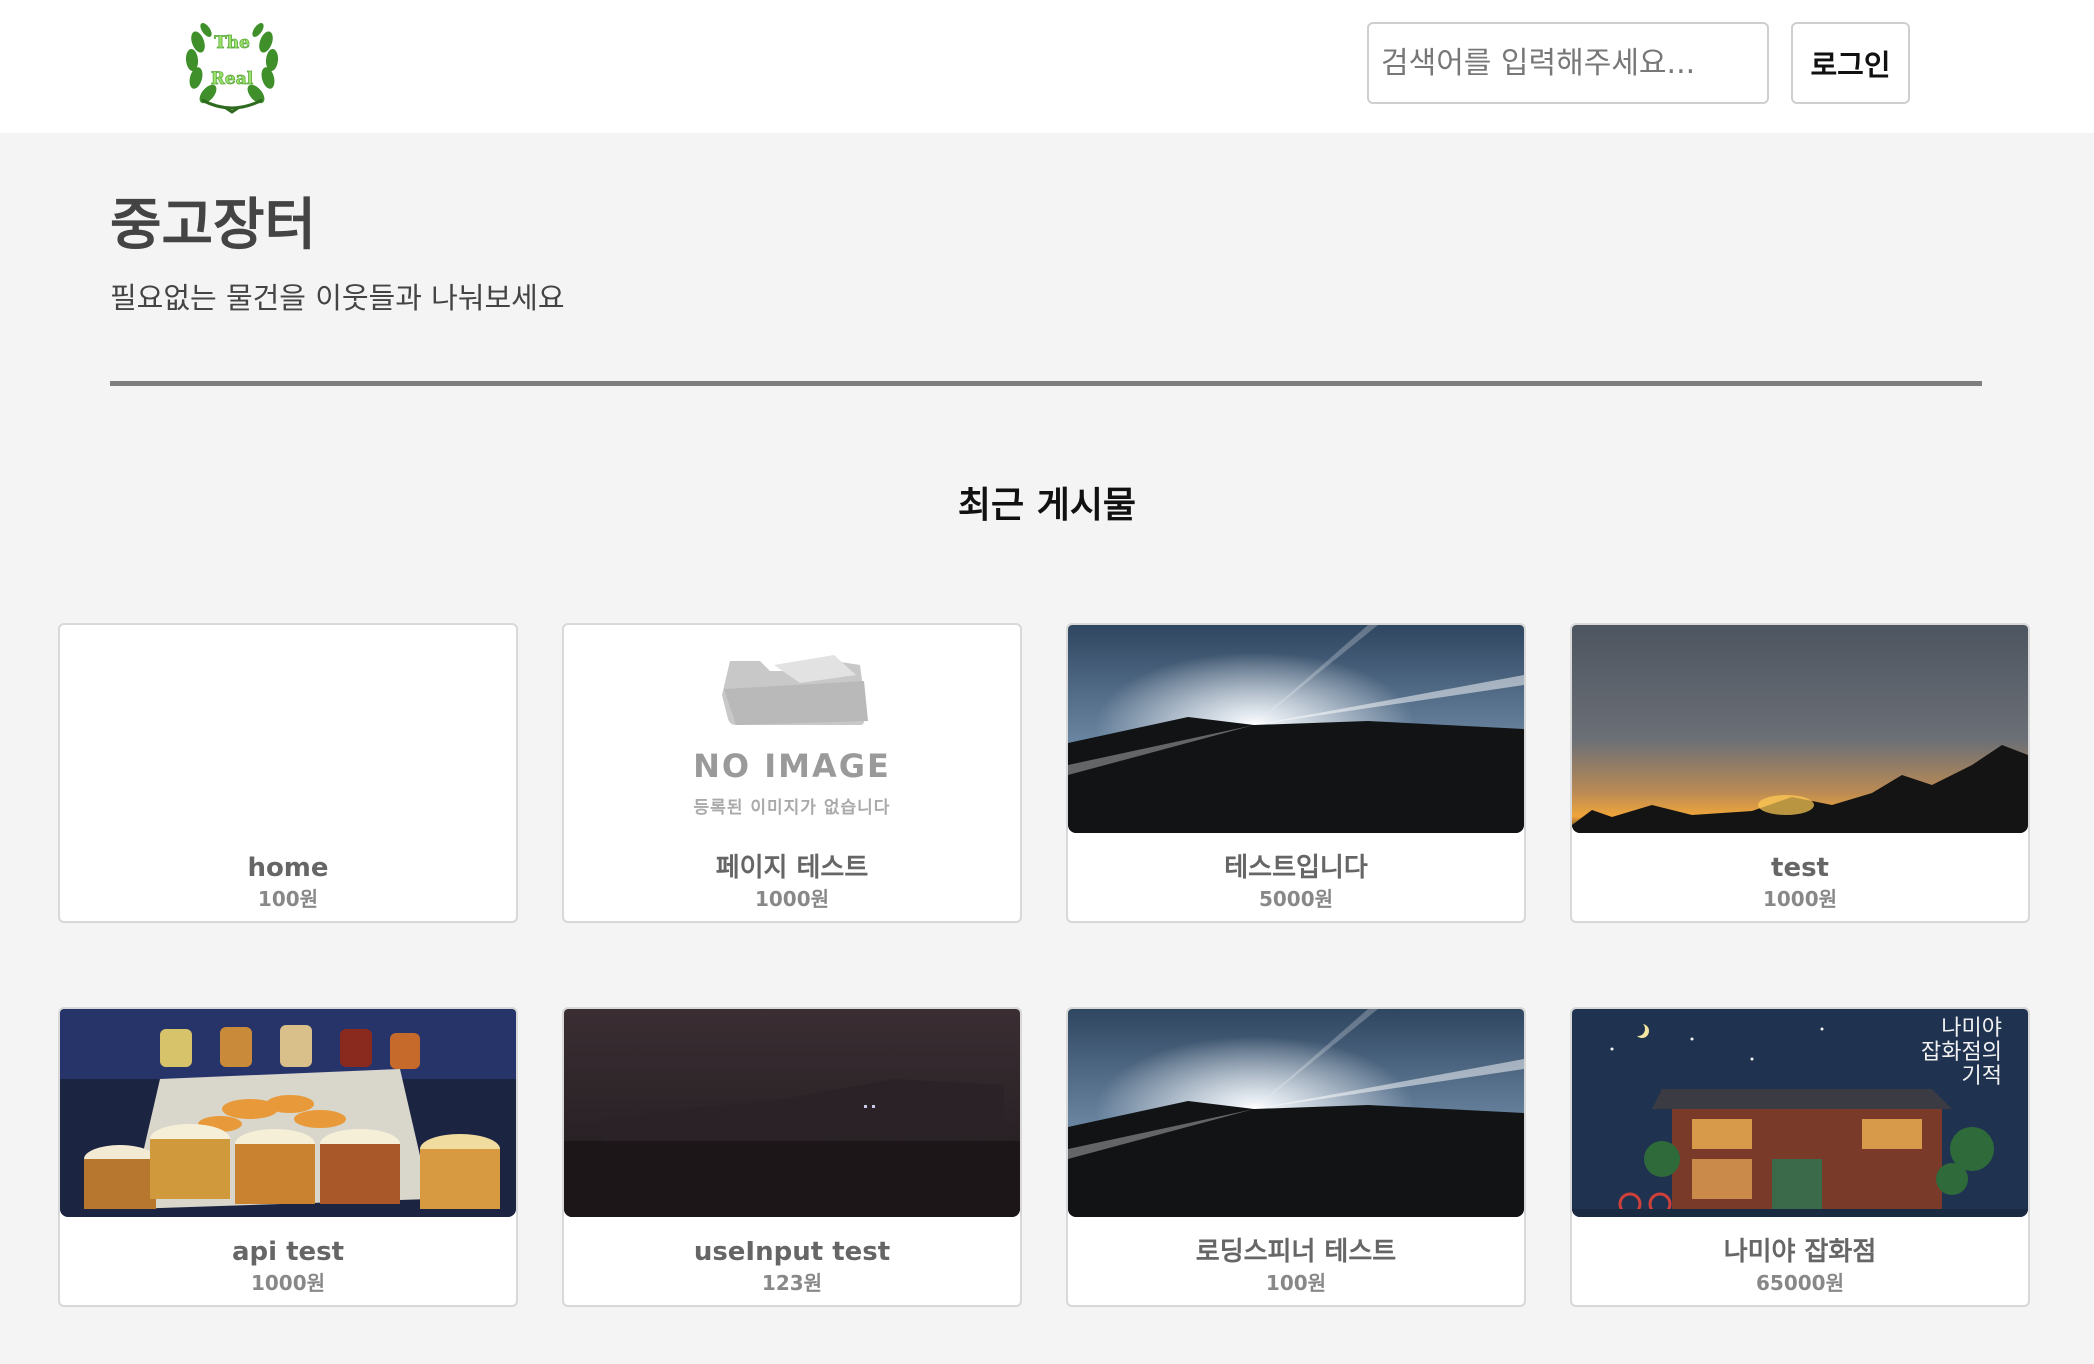 The width and height of the screenshot is (2094, 1364). Describe the element at coordinates (1800, 729) in the screenshot. I see `post-thumbnail-sunset` at that location.